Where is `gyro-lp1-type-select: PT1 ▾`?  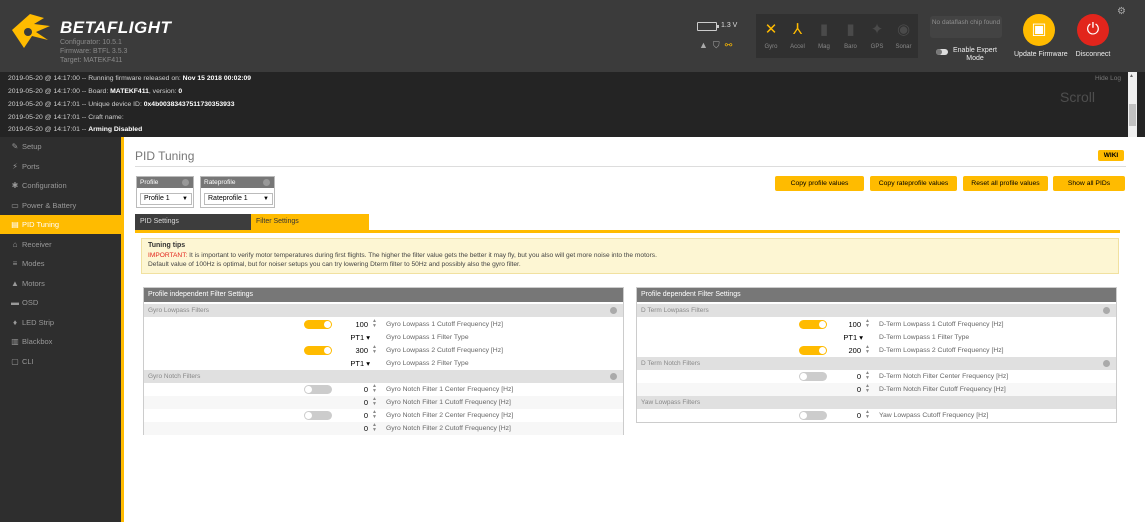
gyro-lp1-type-select: PT1 ▾ is located at coordinates (350, 337).